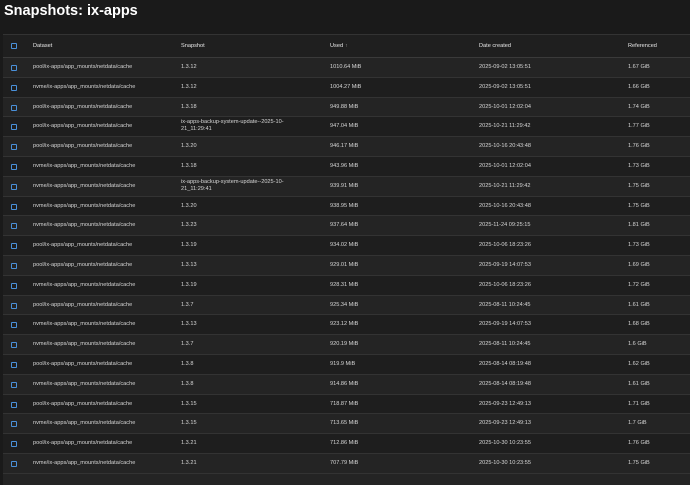 Image resolution: width=690 pixels, height=485 pixels. What do you see at coordinates (505, 106) in the screenshot?
I see `cell-date-created: 2025-10-01 12:02:04` at bounding box center [505, 106].